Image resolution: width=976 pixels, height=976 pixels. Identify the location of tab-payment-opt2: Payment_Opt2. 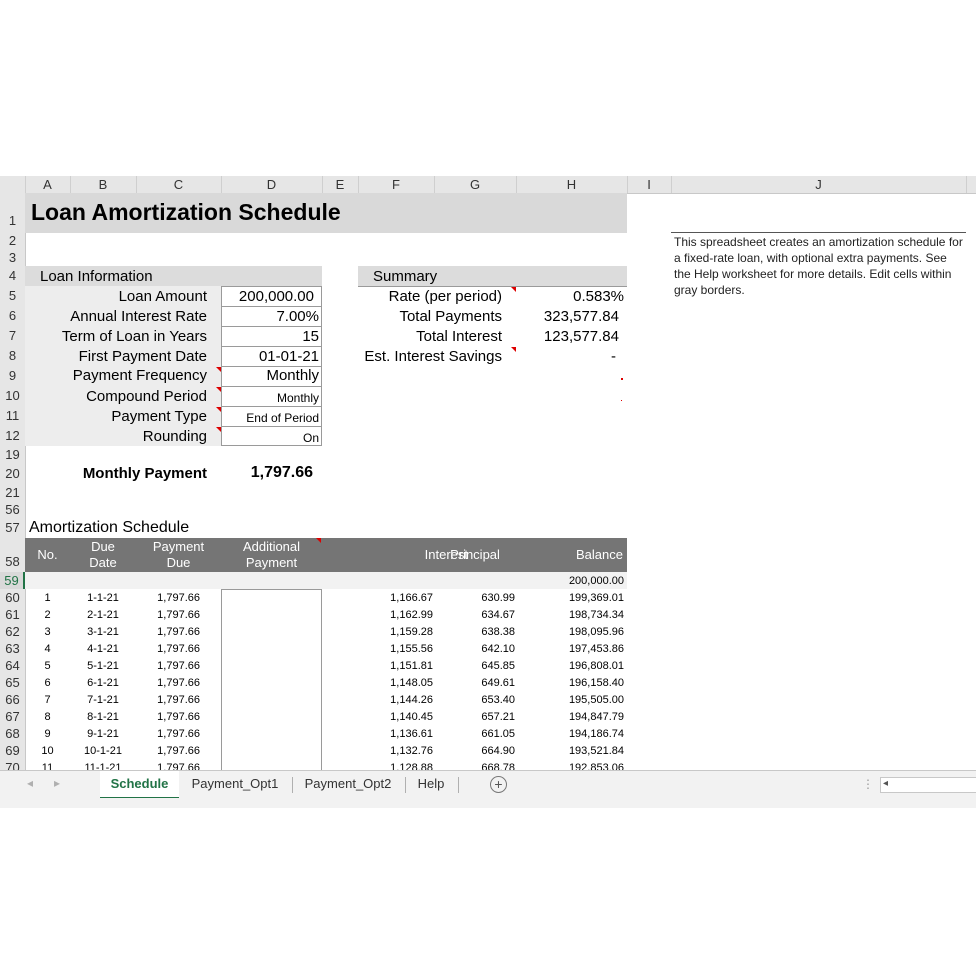
(348, 784).